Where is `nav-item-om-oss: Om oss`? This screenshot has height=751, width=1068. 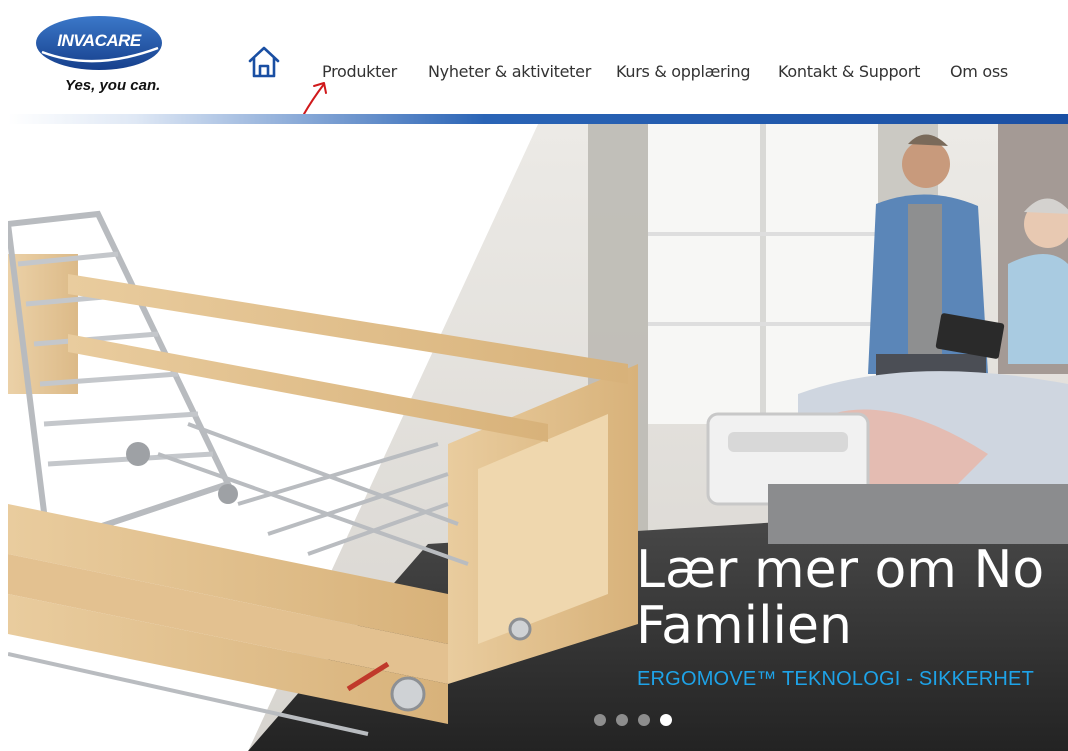 nav-item-om-oss: Om oss is located at coordinates (979, 71).